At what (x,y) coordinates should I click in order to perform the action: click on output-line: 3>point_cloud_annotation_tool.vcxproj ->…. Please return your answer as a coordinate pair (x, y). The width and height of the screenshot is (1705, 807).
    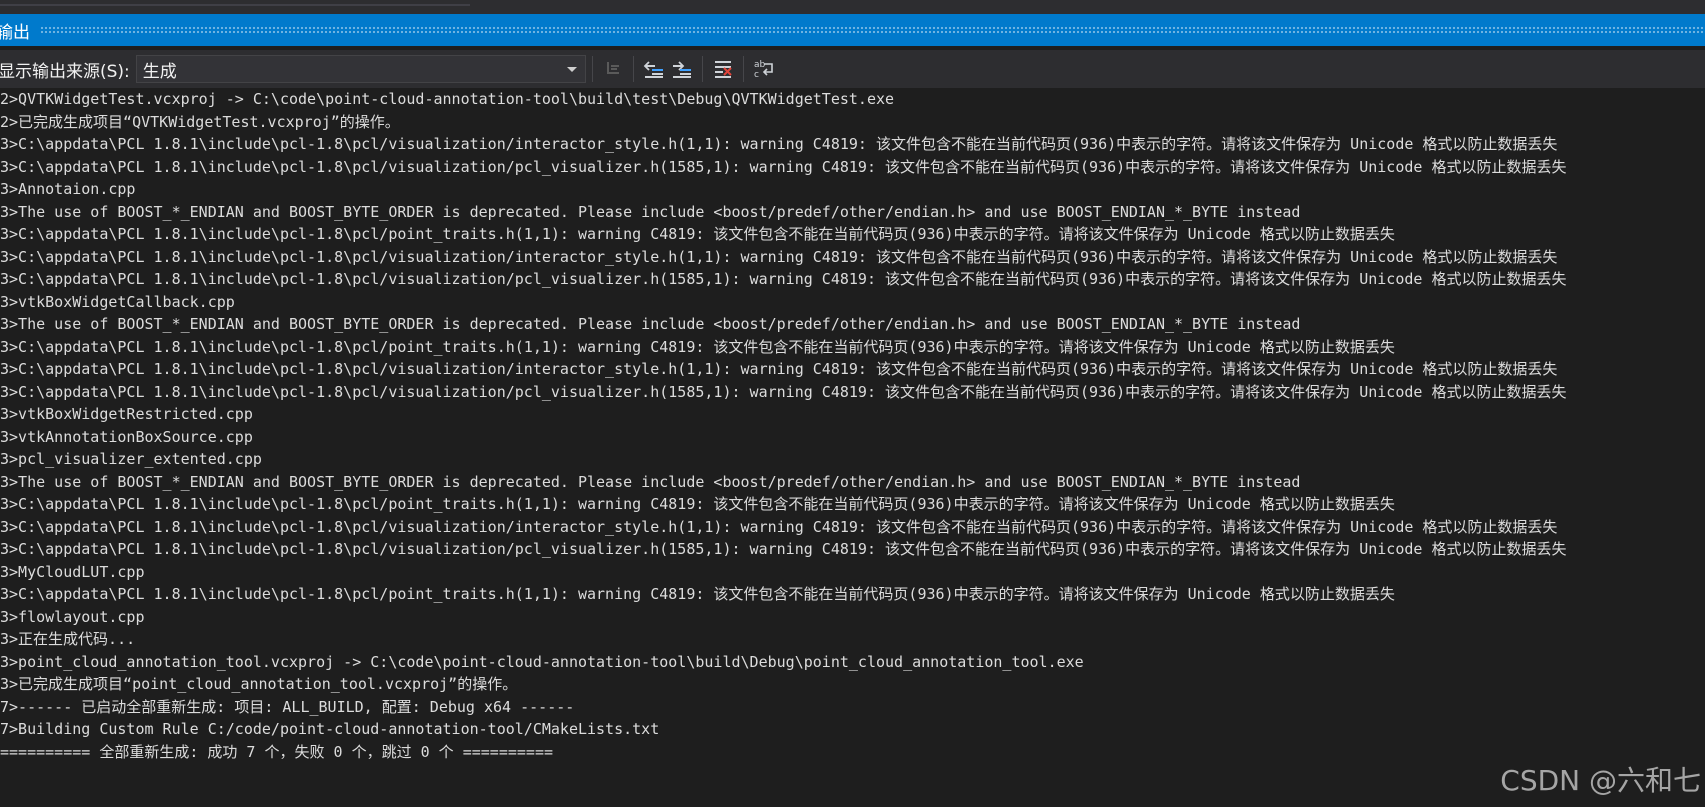
    Looking at the image, I should click on (542, 661).